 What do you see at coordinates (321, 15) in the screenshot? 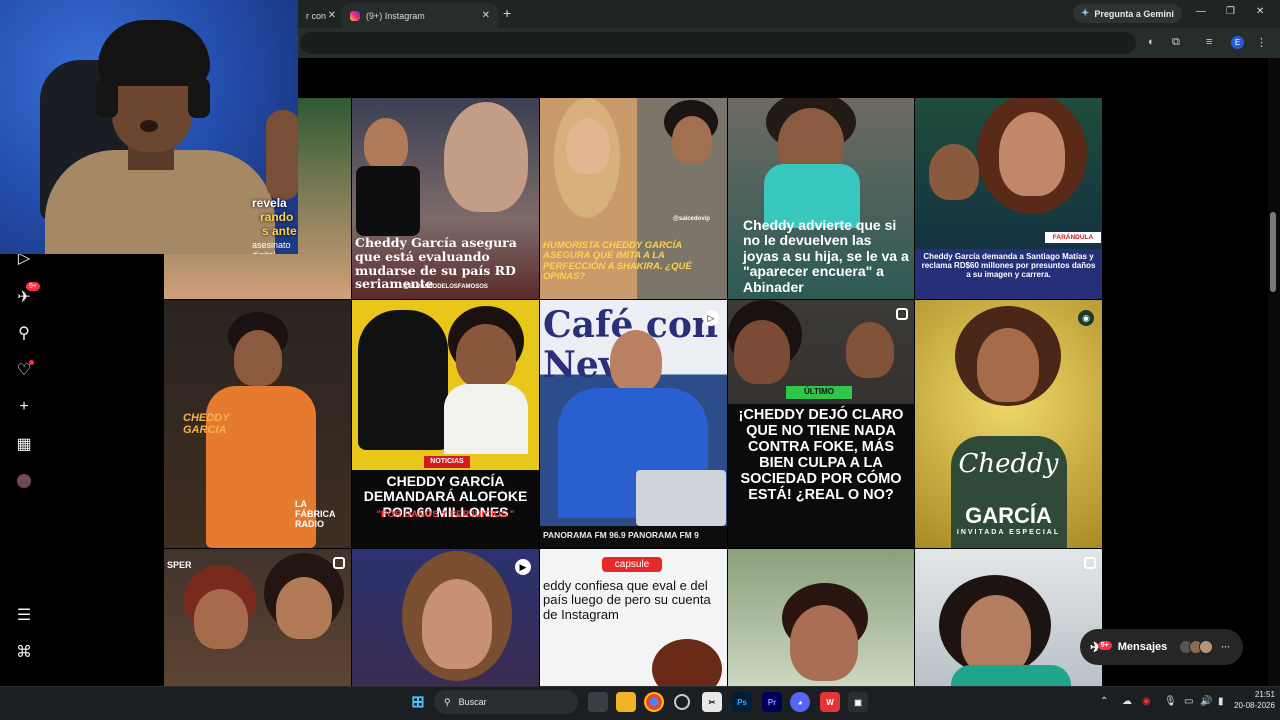
I see `tab-previous: r con ✕` at bounding box center [321, 15].